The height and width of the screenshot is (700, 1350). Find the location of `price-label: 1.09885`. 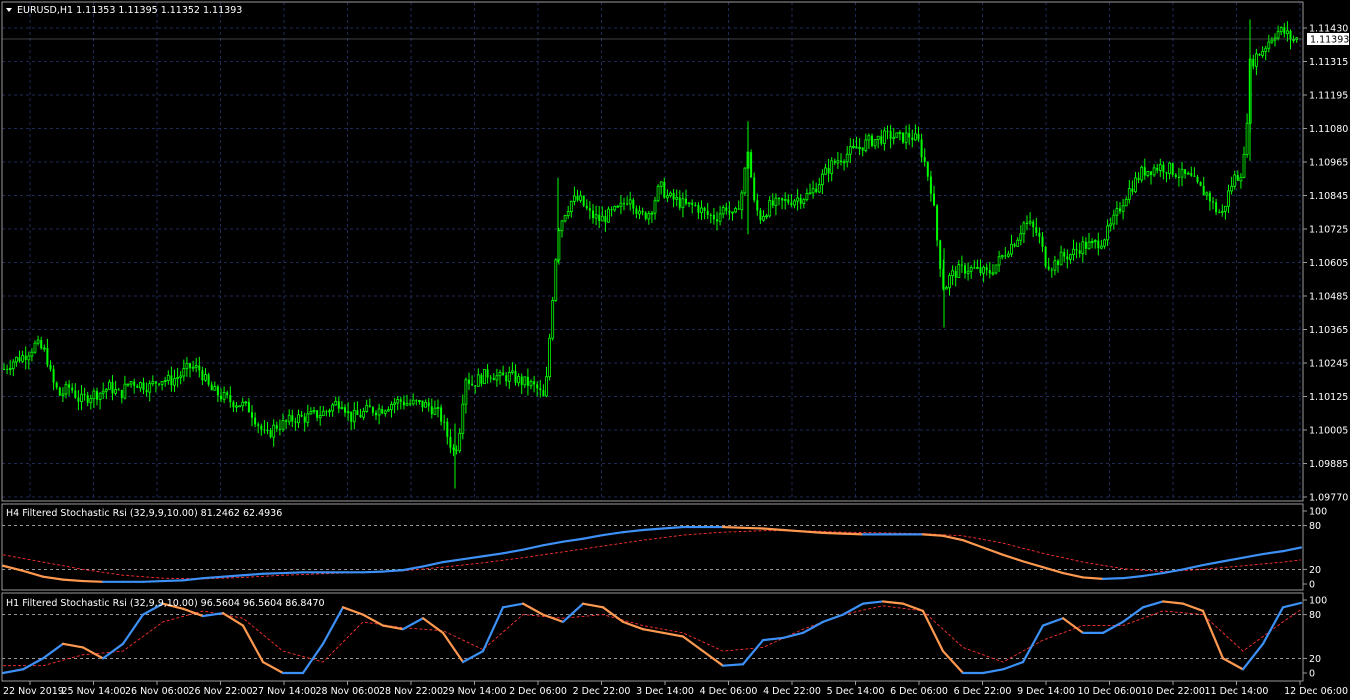

price-label: 1.09885 is located at coordinates (1328, 464).